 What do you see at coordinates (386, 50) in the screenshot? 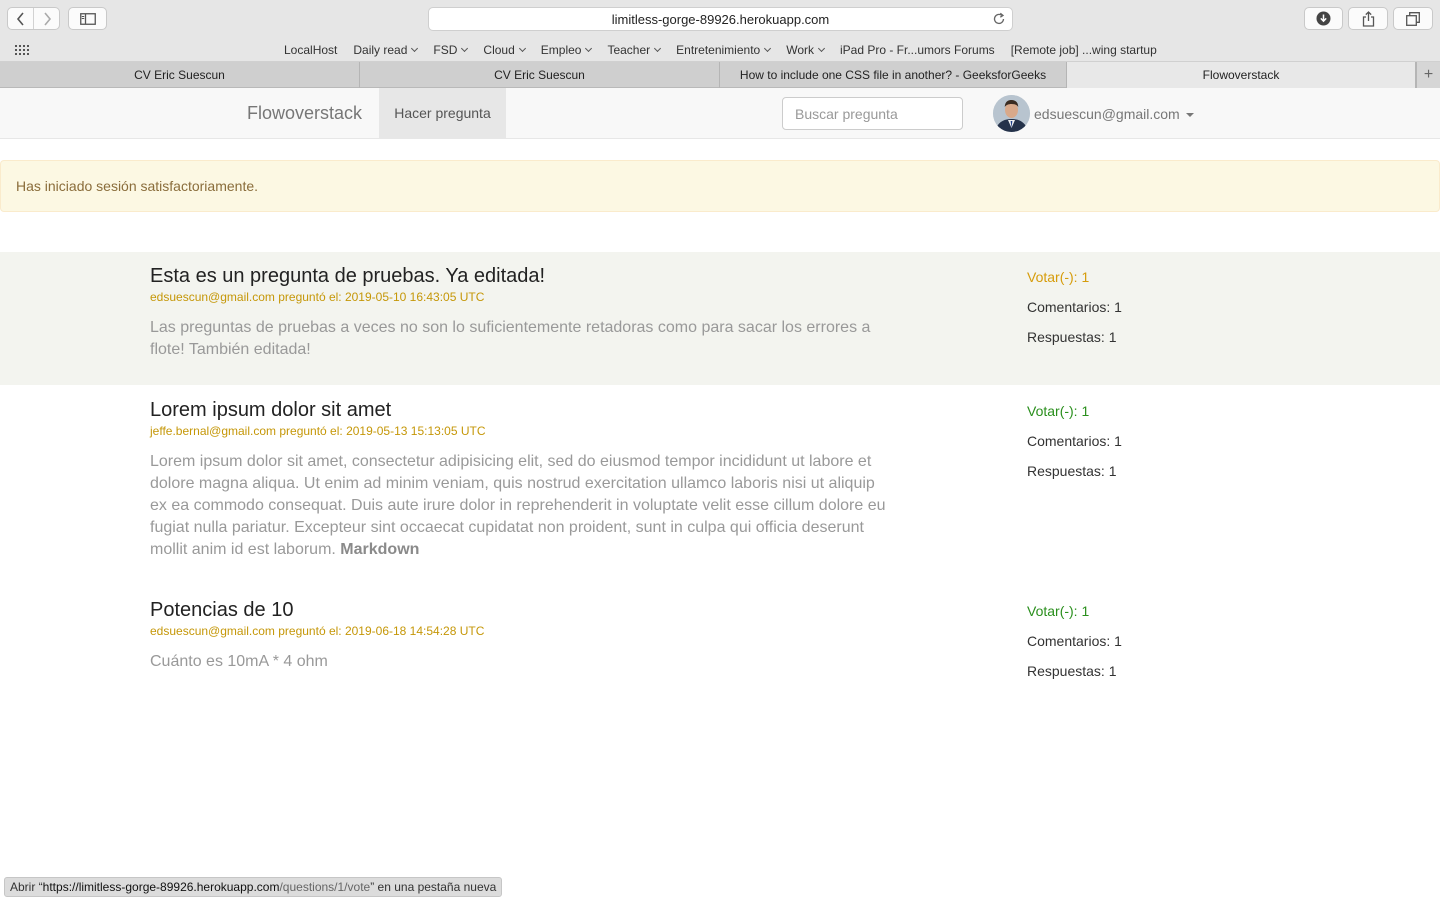
I see `favorite-folder: Daily read` at bounding box center [386, 50].